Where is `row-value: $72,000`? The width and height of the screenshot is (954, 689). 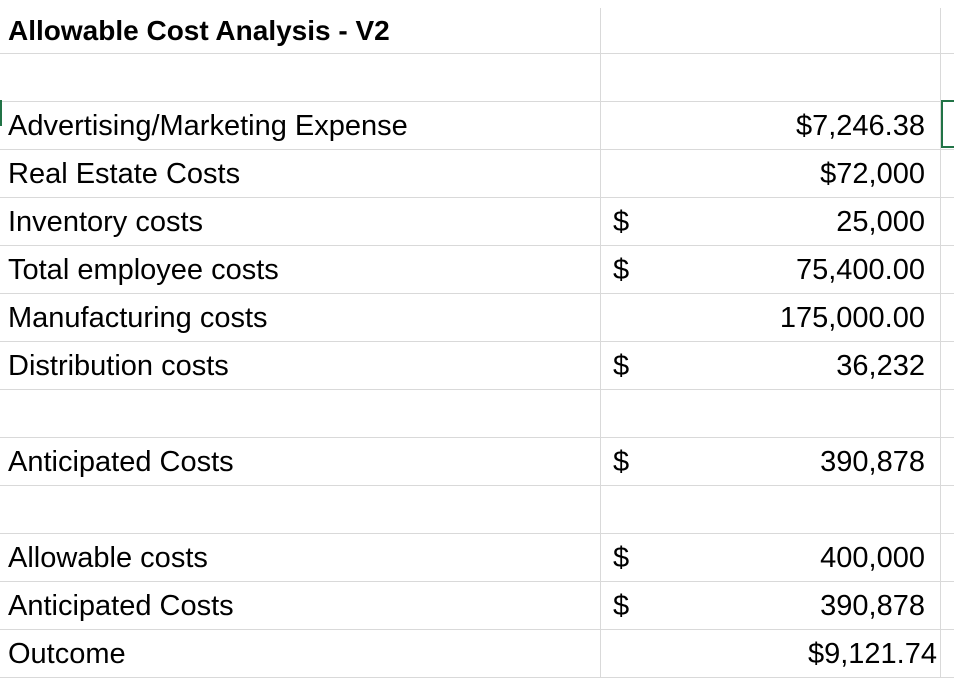
row-value: $72,000 is located at coordinates (872, 174).